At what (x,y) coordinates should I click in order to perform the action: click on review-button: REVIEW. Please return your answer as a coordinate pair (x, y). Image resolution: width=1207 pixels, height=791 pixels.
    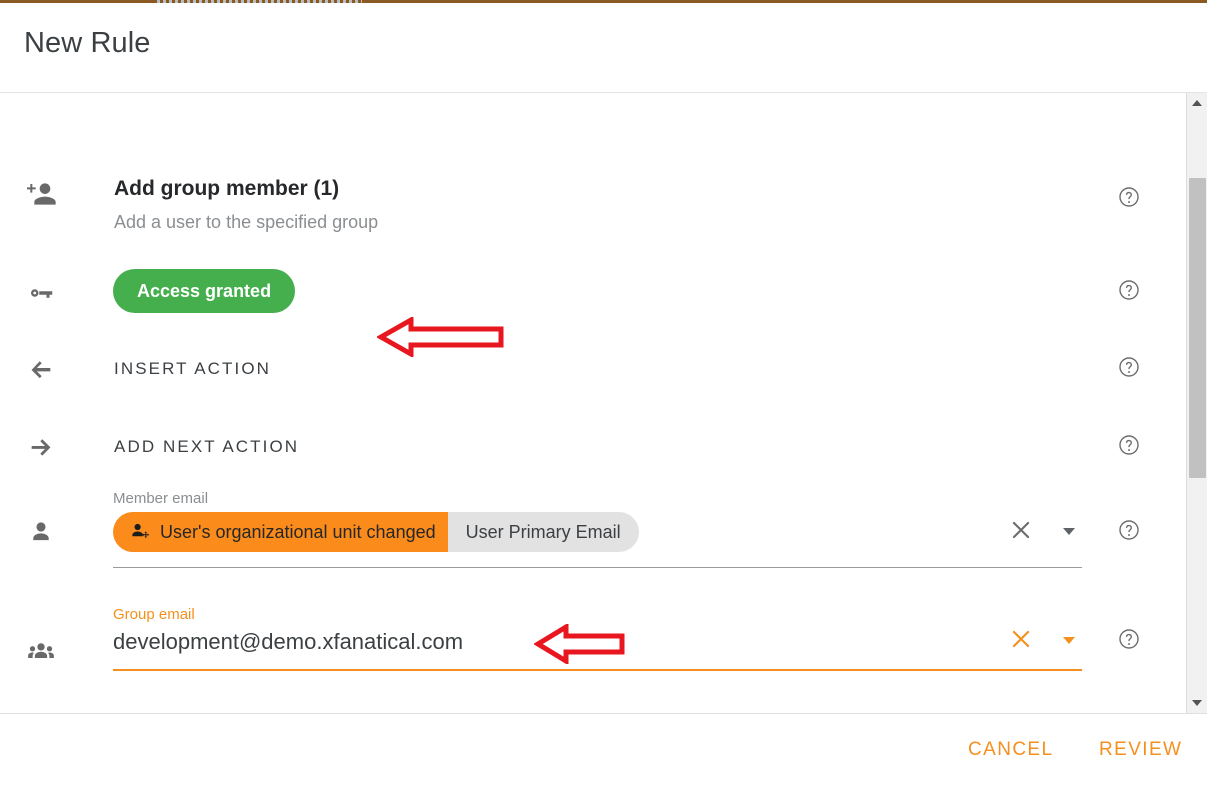
    Looking at the image, I should click on (1140, 750).